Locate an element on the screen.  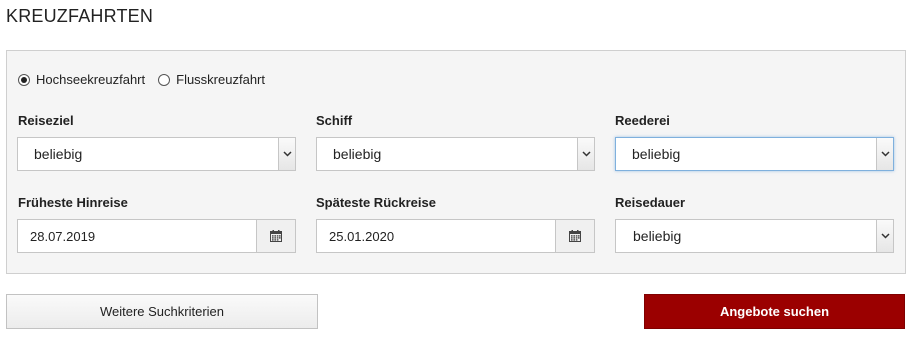
search-offers-button: Angebote suchen is located at coordinates (774, 311).